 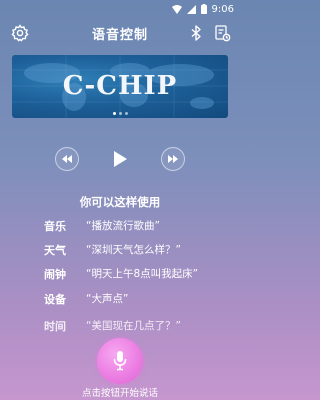 I want to click on fast-forward-button, so click(x=173, y=159).